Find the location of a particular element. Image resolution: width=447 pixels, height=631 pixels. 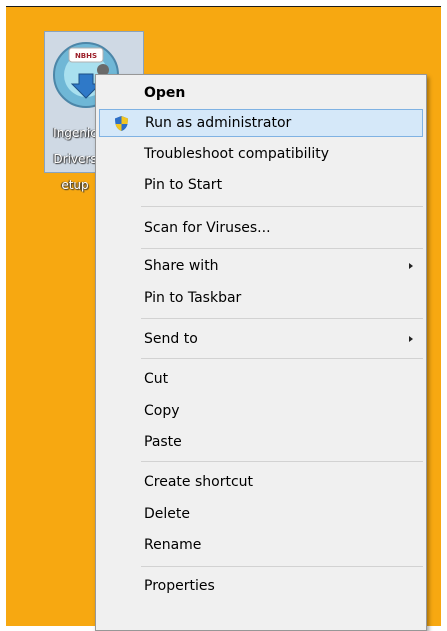

menu-item-paste: Paste is located at coordinates (261, 442).